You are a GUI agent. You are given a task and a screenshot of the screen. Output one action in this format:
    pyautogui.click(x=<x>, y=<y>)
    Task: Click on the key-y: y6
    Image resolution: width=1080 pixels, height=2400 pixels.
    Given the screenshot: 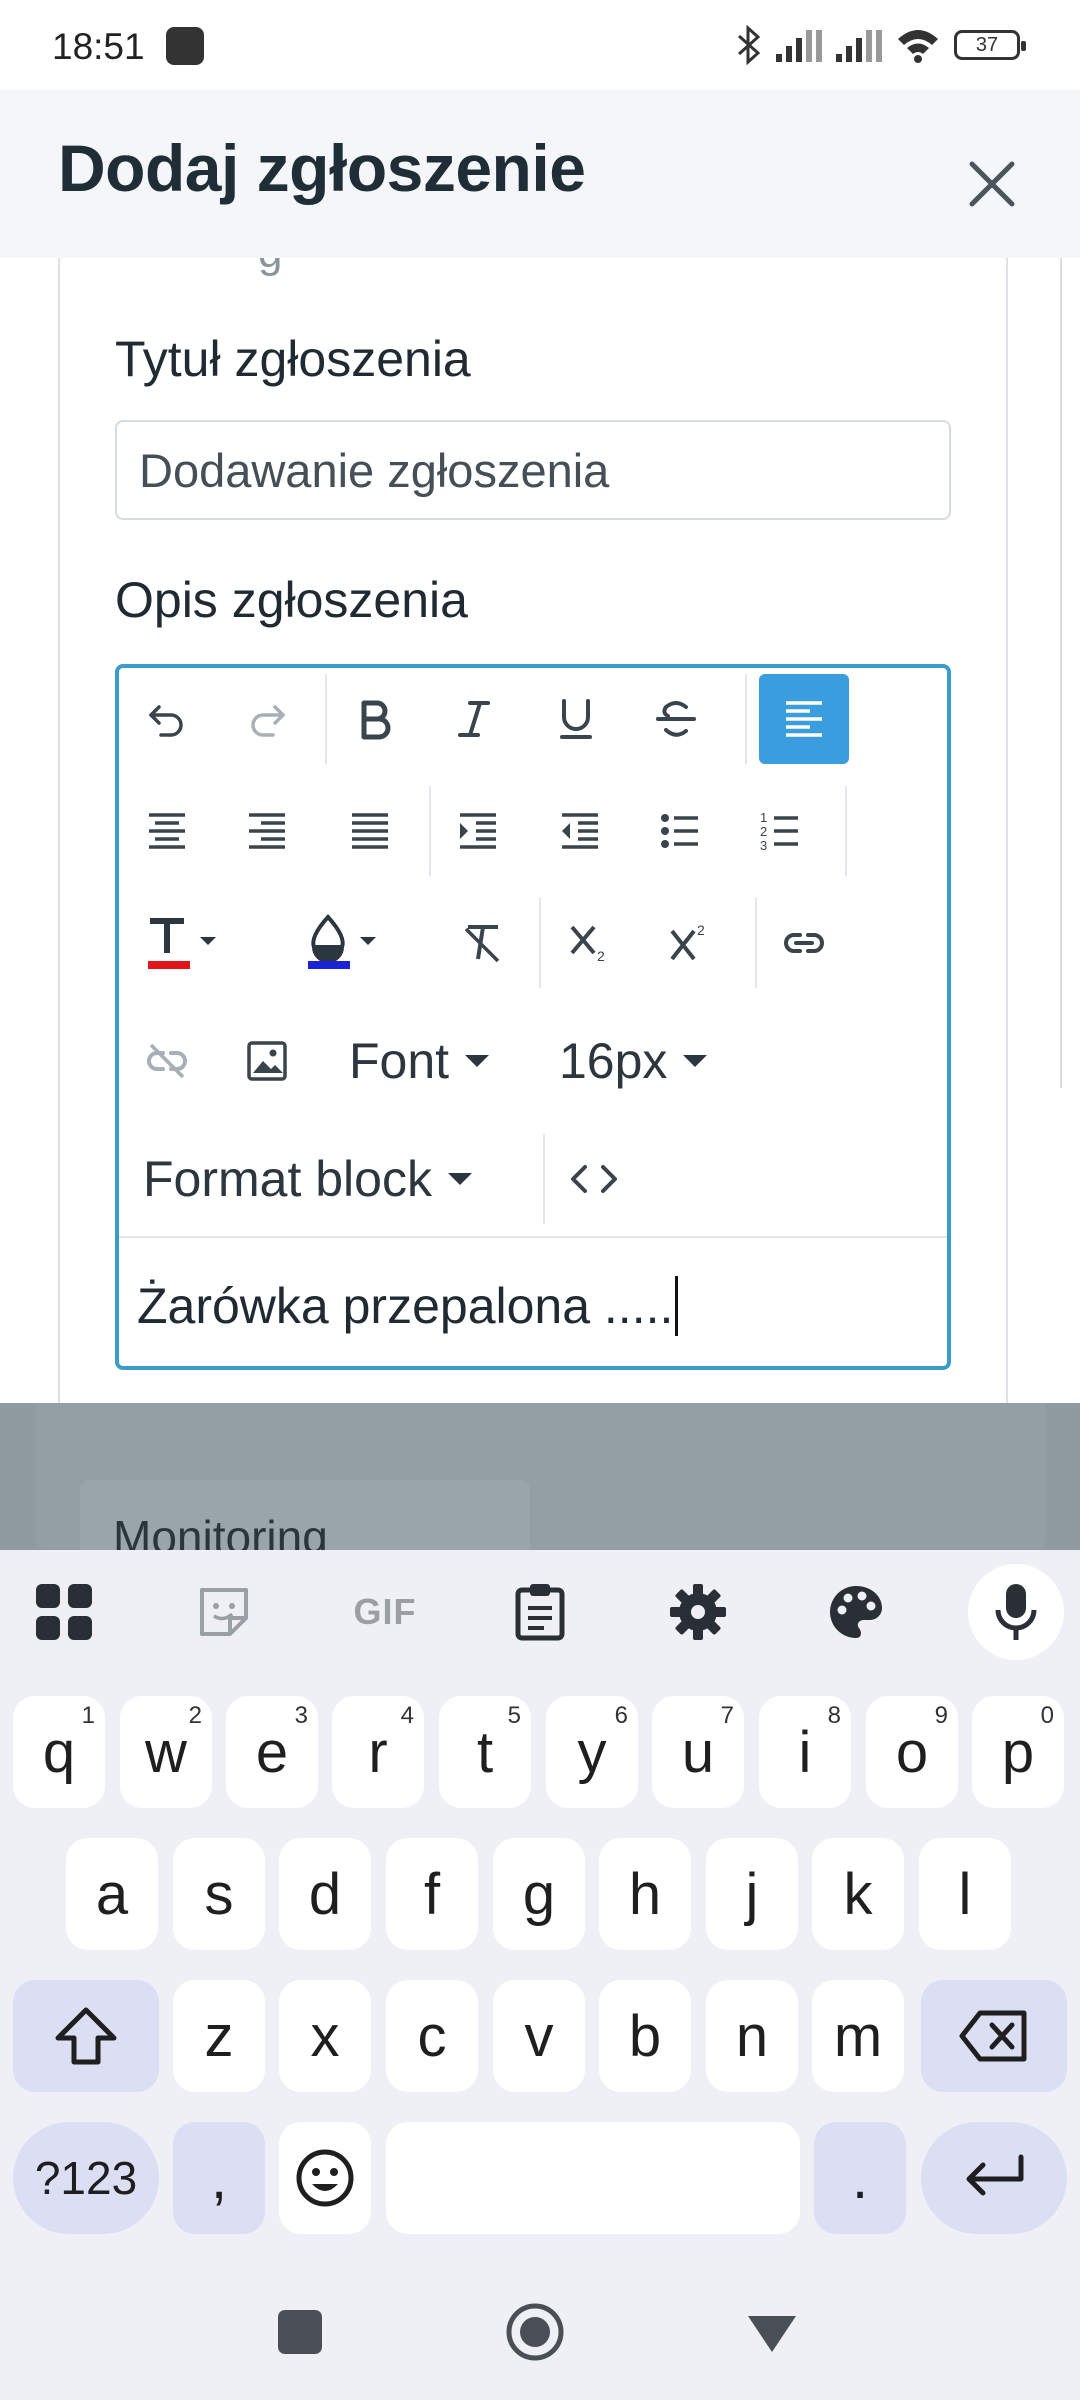 What is the action you would take?
    pyautogui.click(x=592, y=1752)
    